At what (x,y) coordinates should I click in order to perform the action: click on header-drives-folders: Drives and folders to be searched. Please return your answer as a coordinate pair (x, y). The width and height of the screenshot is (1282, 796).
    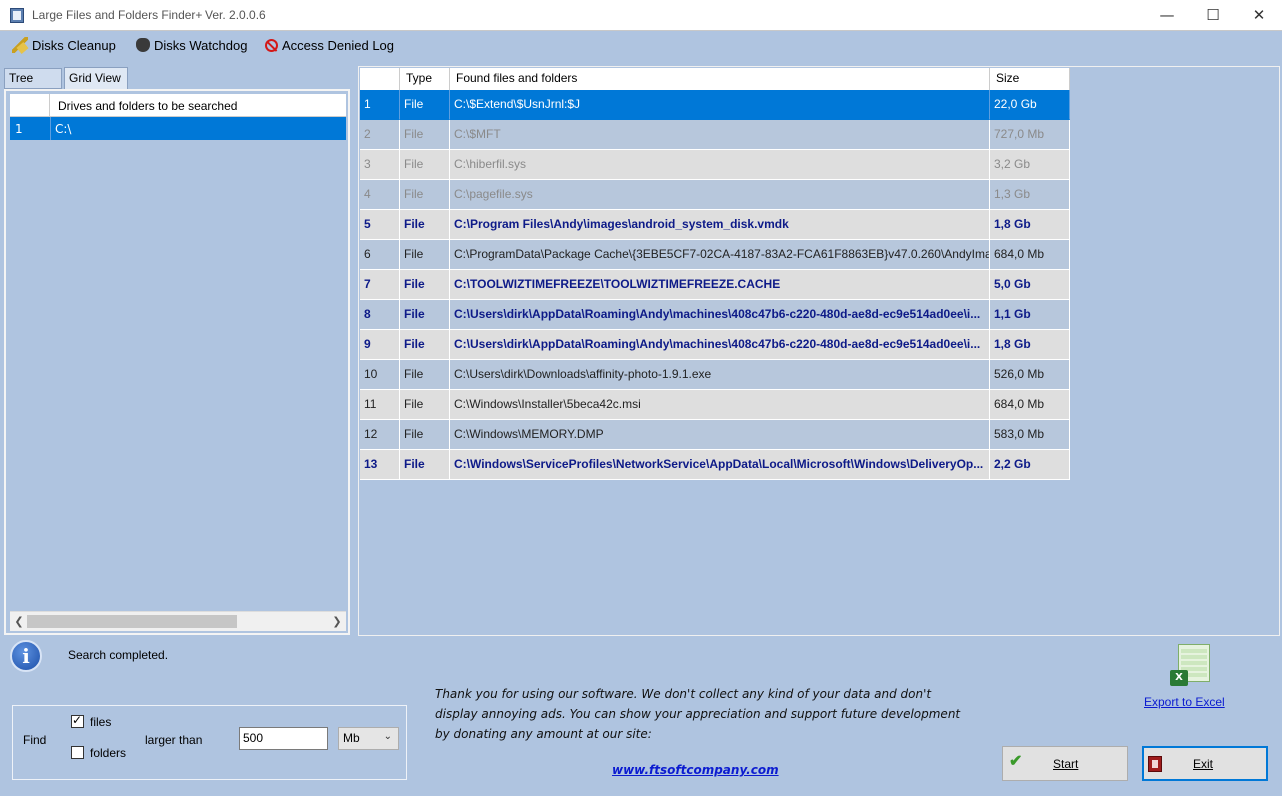
    Looking at the image, I should click on (148, 106).